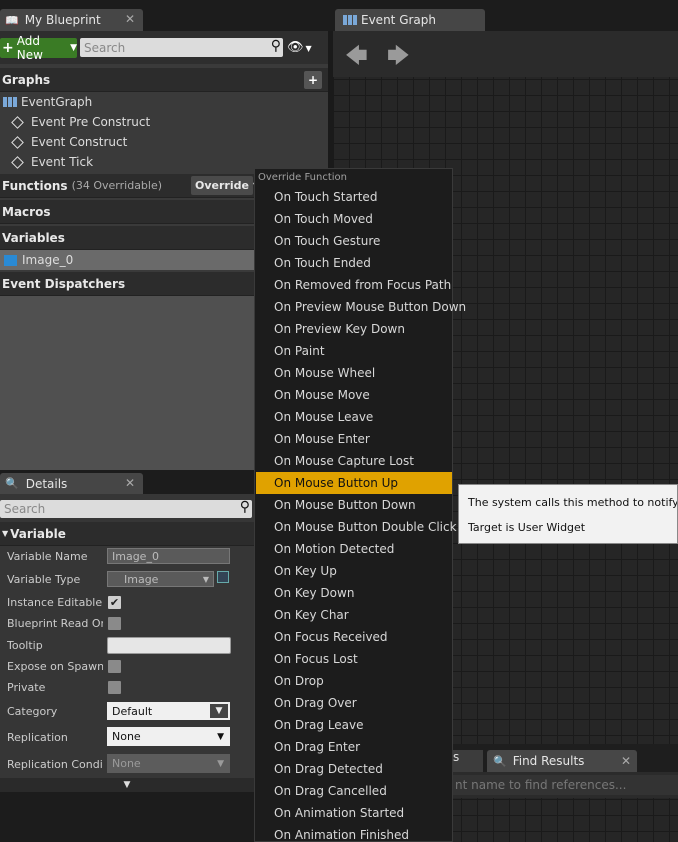 The height and width of the screenshot is (842, 678). What do you see at coordinates (354, 417) in the screenshot?
I see `override-menu-item: On Mouse Leave` at bounding box center [354, 417].